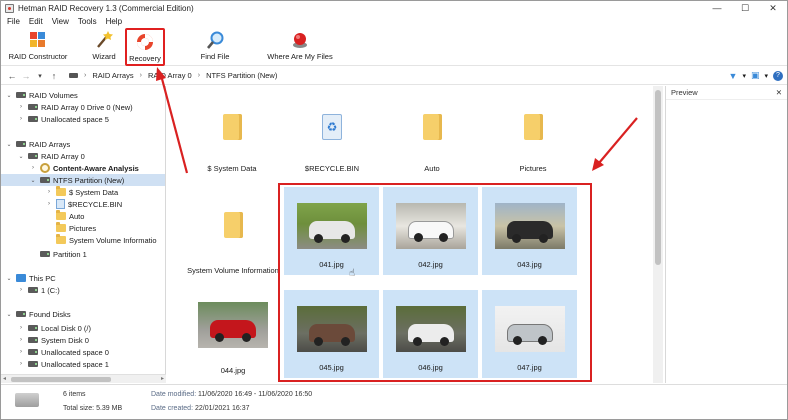 The height and width of the screenshot is (420, 788). Describe the element at coordinates (83, 204) in the screenshot. I see `tree-item-recycle-bin: › $RECYCLE.BIN` at that location.